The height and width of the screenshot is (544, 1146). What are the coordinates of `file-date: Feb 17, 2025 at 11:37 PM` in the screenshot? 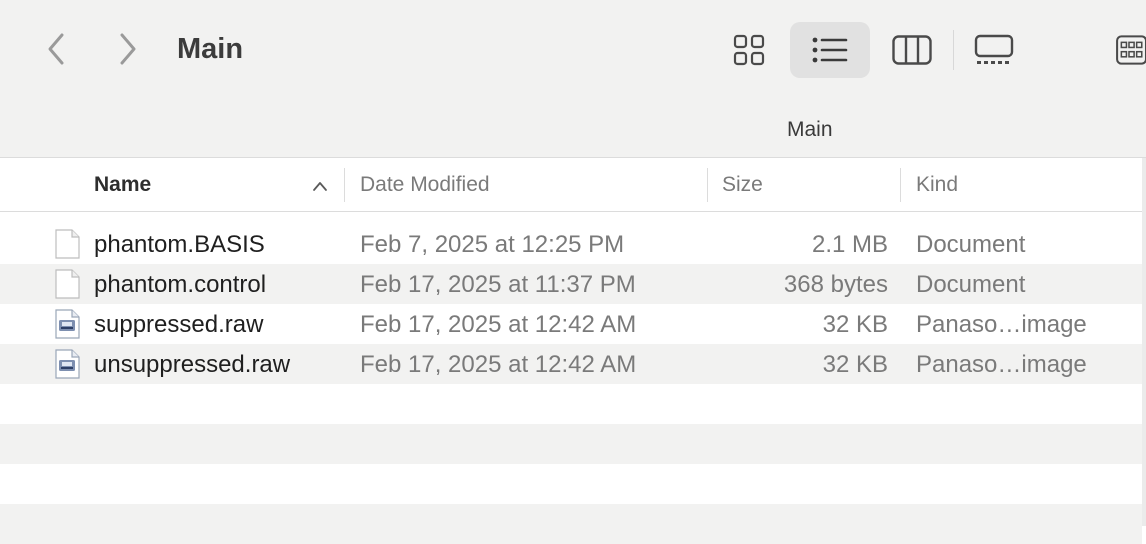 It's located at (498, 284).